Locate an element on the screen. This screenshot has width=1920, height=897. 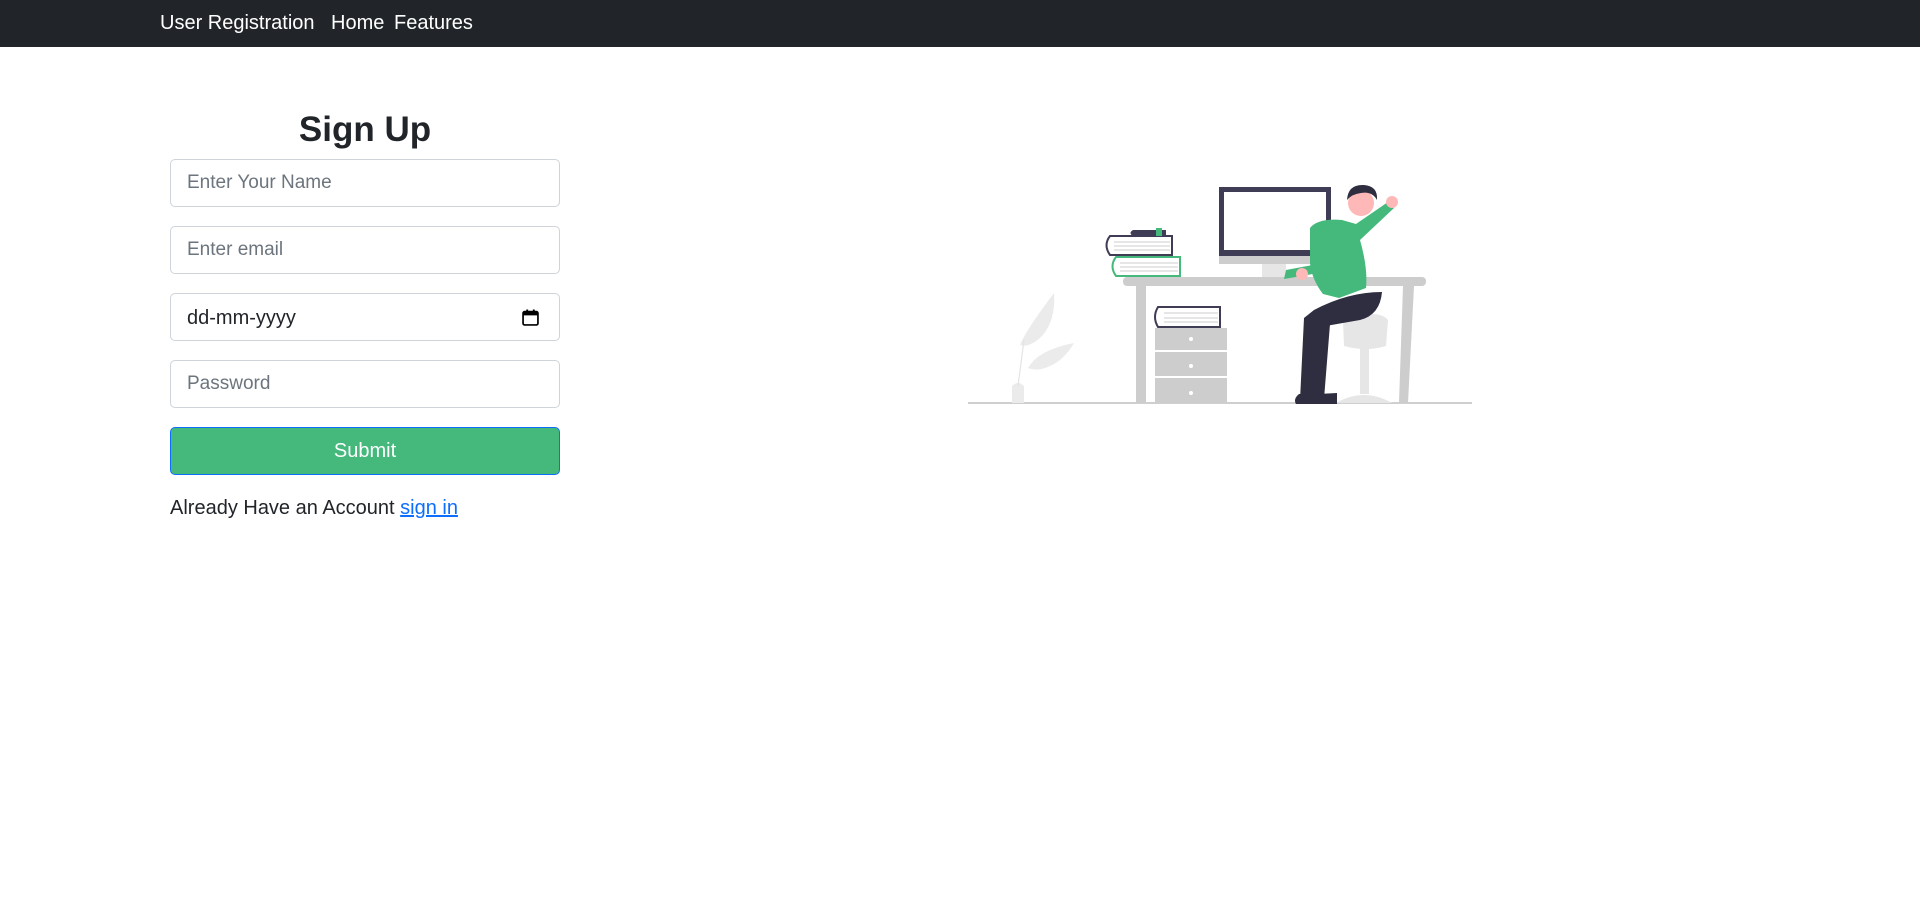
signin-prompt: Already Have an Account sign in is located at coordinates (365, 508).